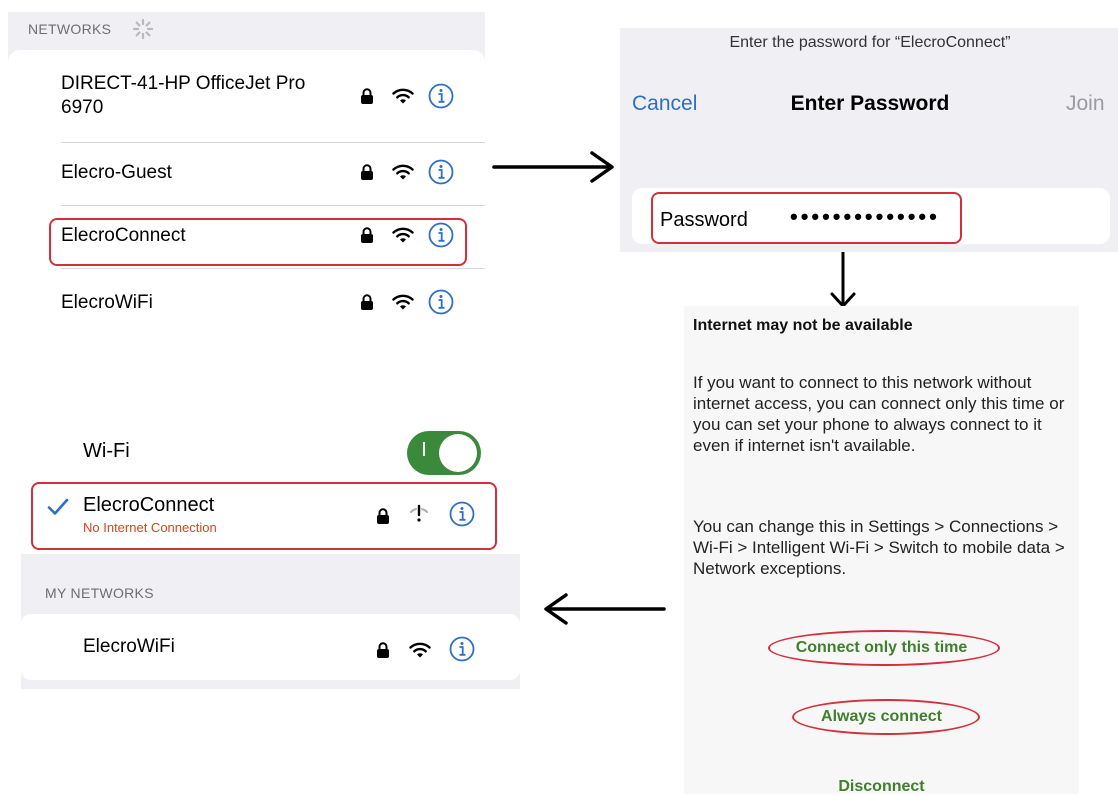 The image size is (1118, 796). I want to click on my-networks-header: MY NETWORKS, so click(99, 593).